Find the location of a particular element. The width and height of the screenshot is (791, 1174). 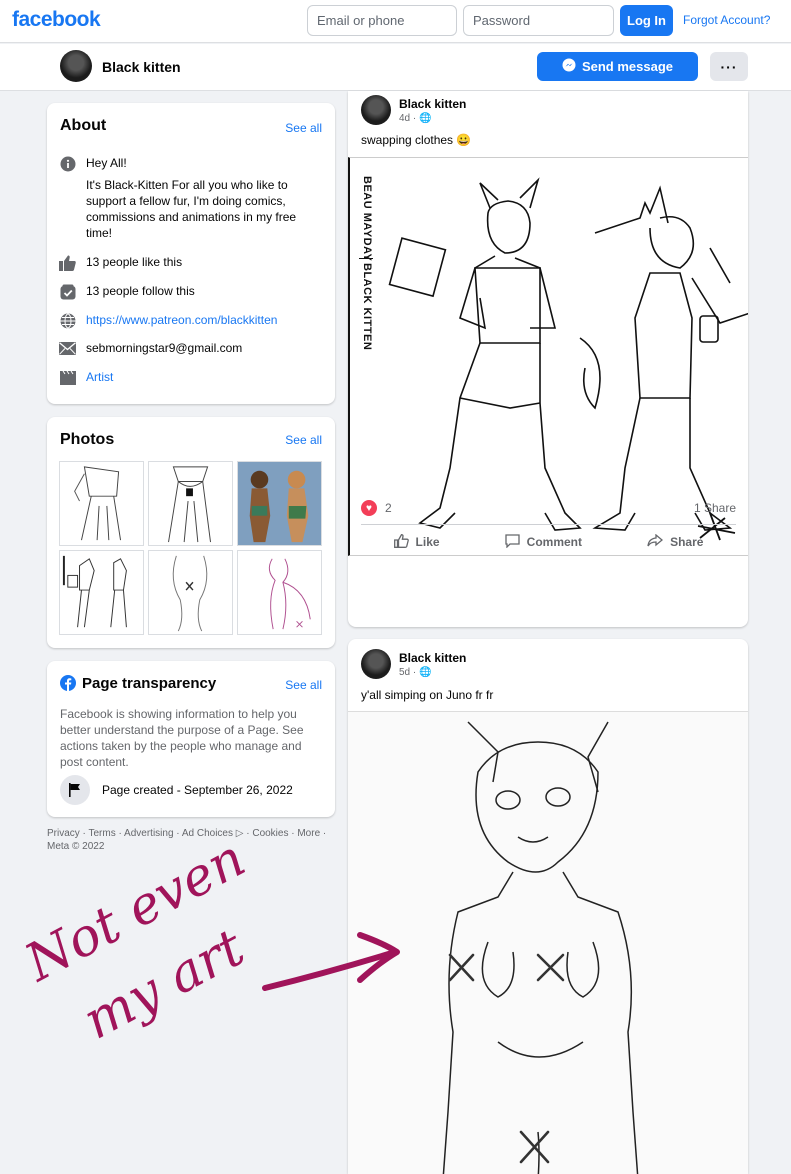

image-credit-studio: BLACK KITTEN is located at coordinates (366, 304).